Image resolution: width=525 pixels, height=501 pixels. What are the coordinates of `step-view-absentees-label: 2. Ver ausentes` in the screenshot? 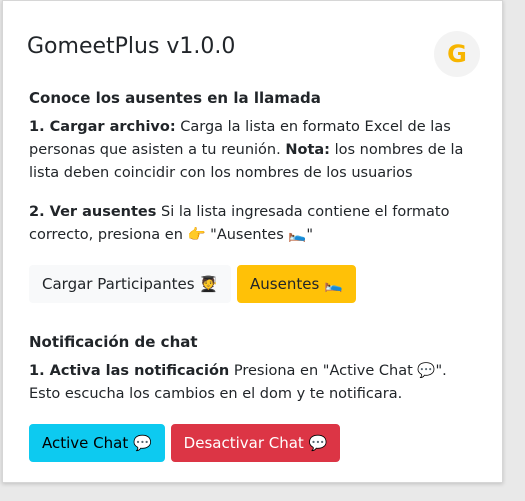 It's located at (93, 212).